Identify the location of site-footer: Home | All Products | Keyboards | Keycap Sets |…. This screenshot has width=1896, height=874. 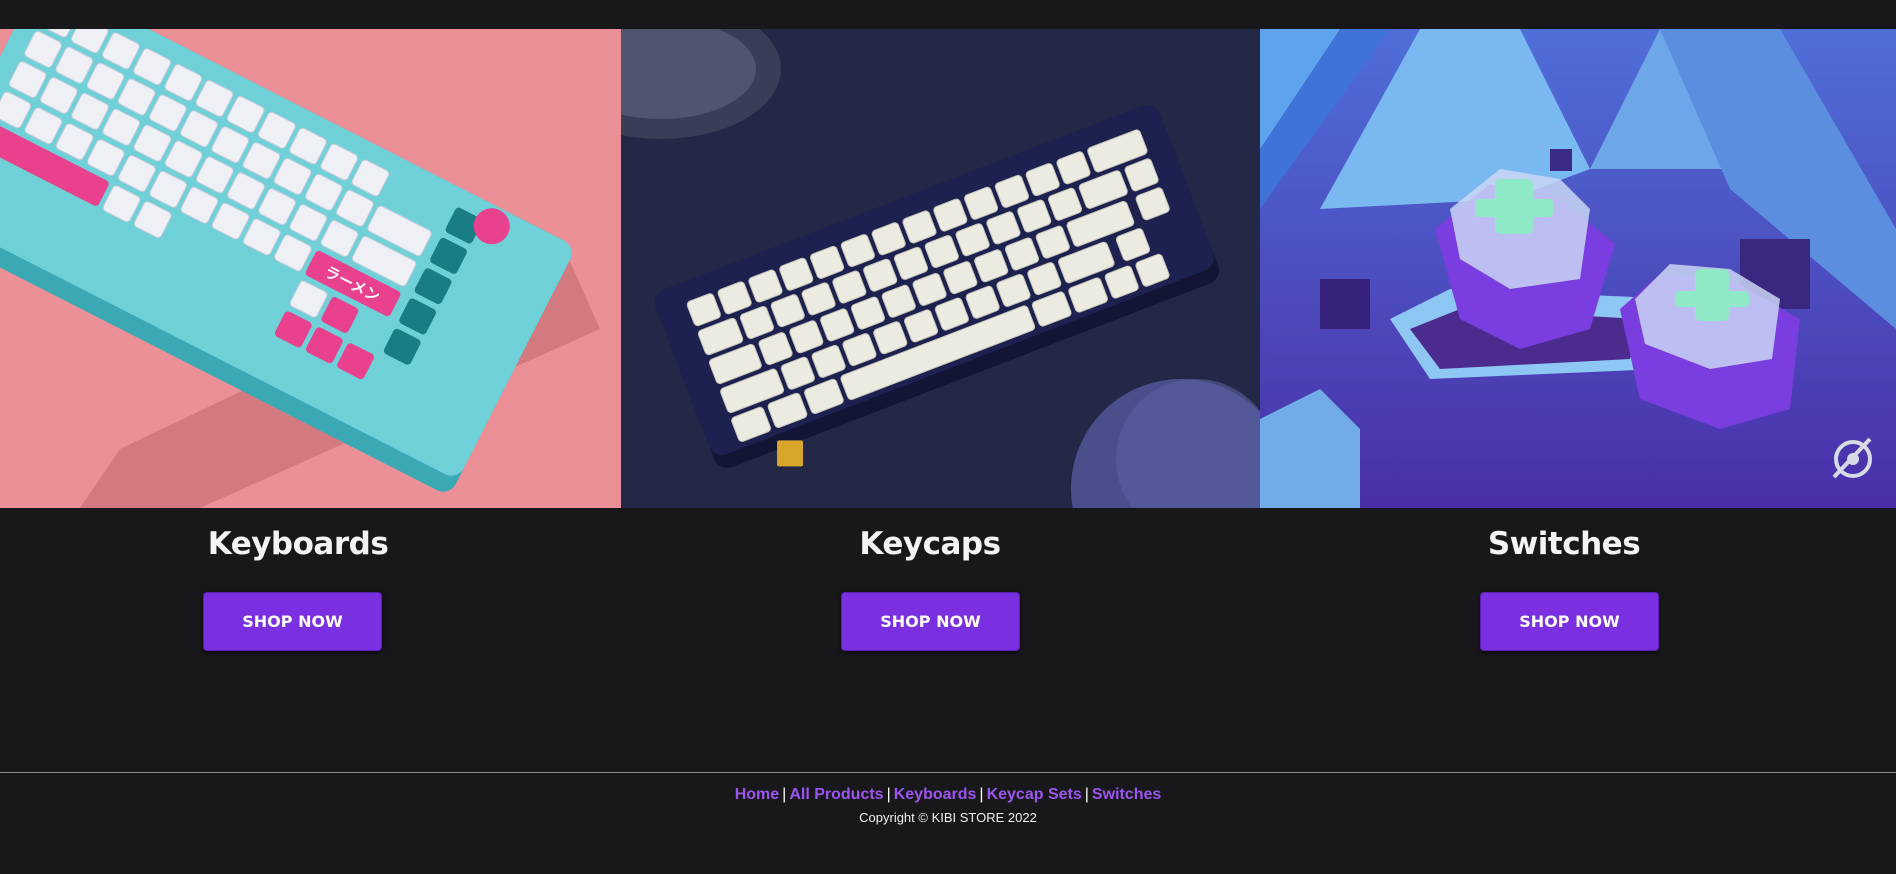
(948, 823).